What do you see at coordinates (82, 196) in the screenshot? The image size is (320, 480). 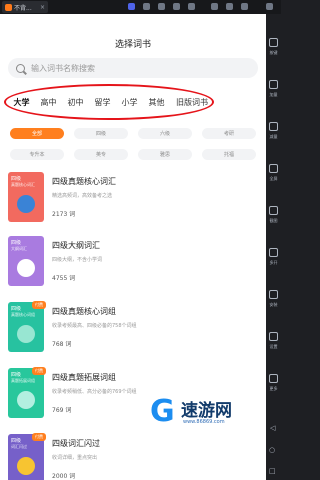 I see `book-description: 精选高频词，高效备考之选` at bounding box center [82, 196].